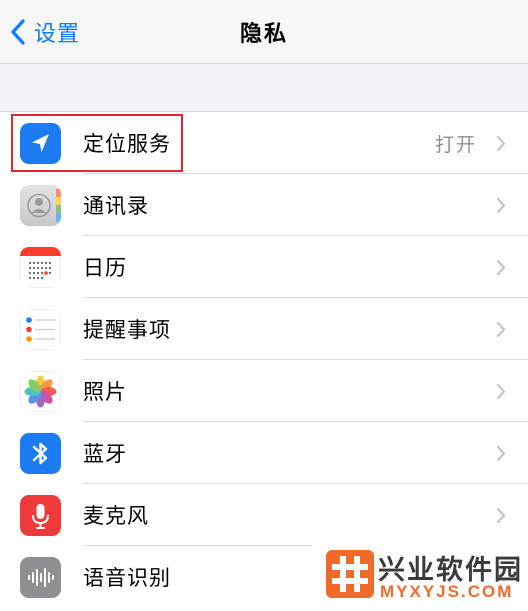 The width and height of the screenshot is (528, 611). What do you see at coordinates (40, 453) in the screenshot?
I see `bluetooth-icon` at bounding box center [40, 453].